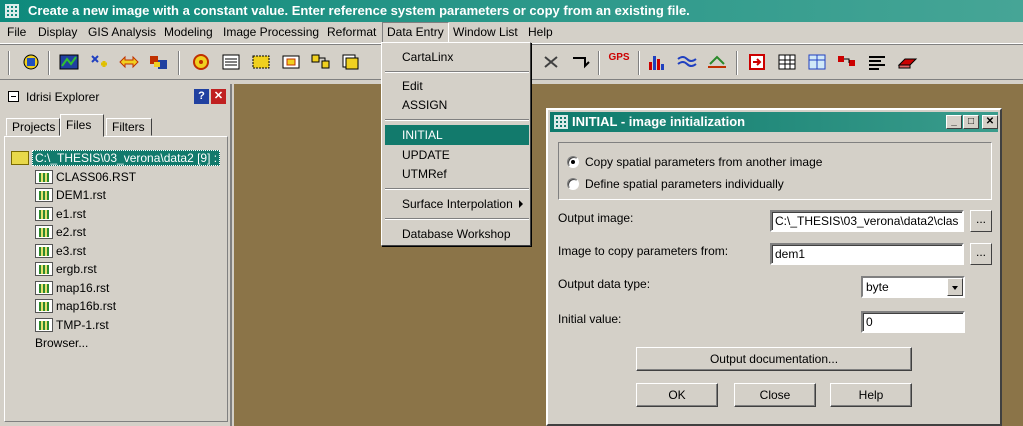  What do you see at coordinates (457, 155) in the screenshot?
I see `menu-item-update: UPDATE` at bounding box center [457, 155].